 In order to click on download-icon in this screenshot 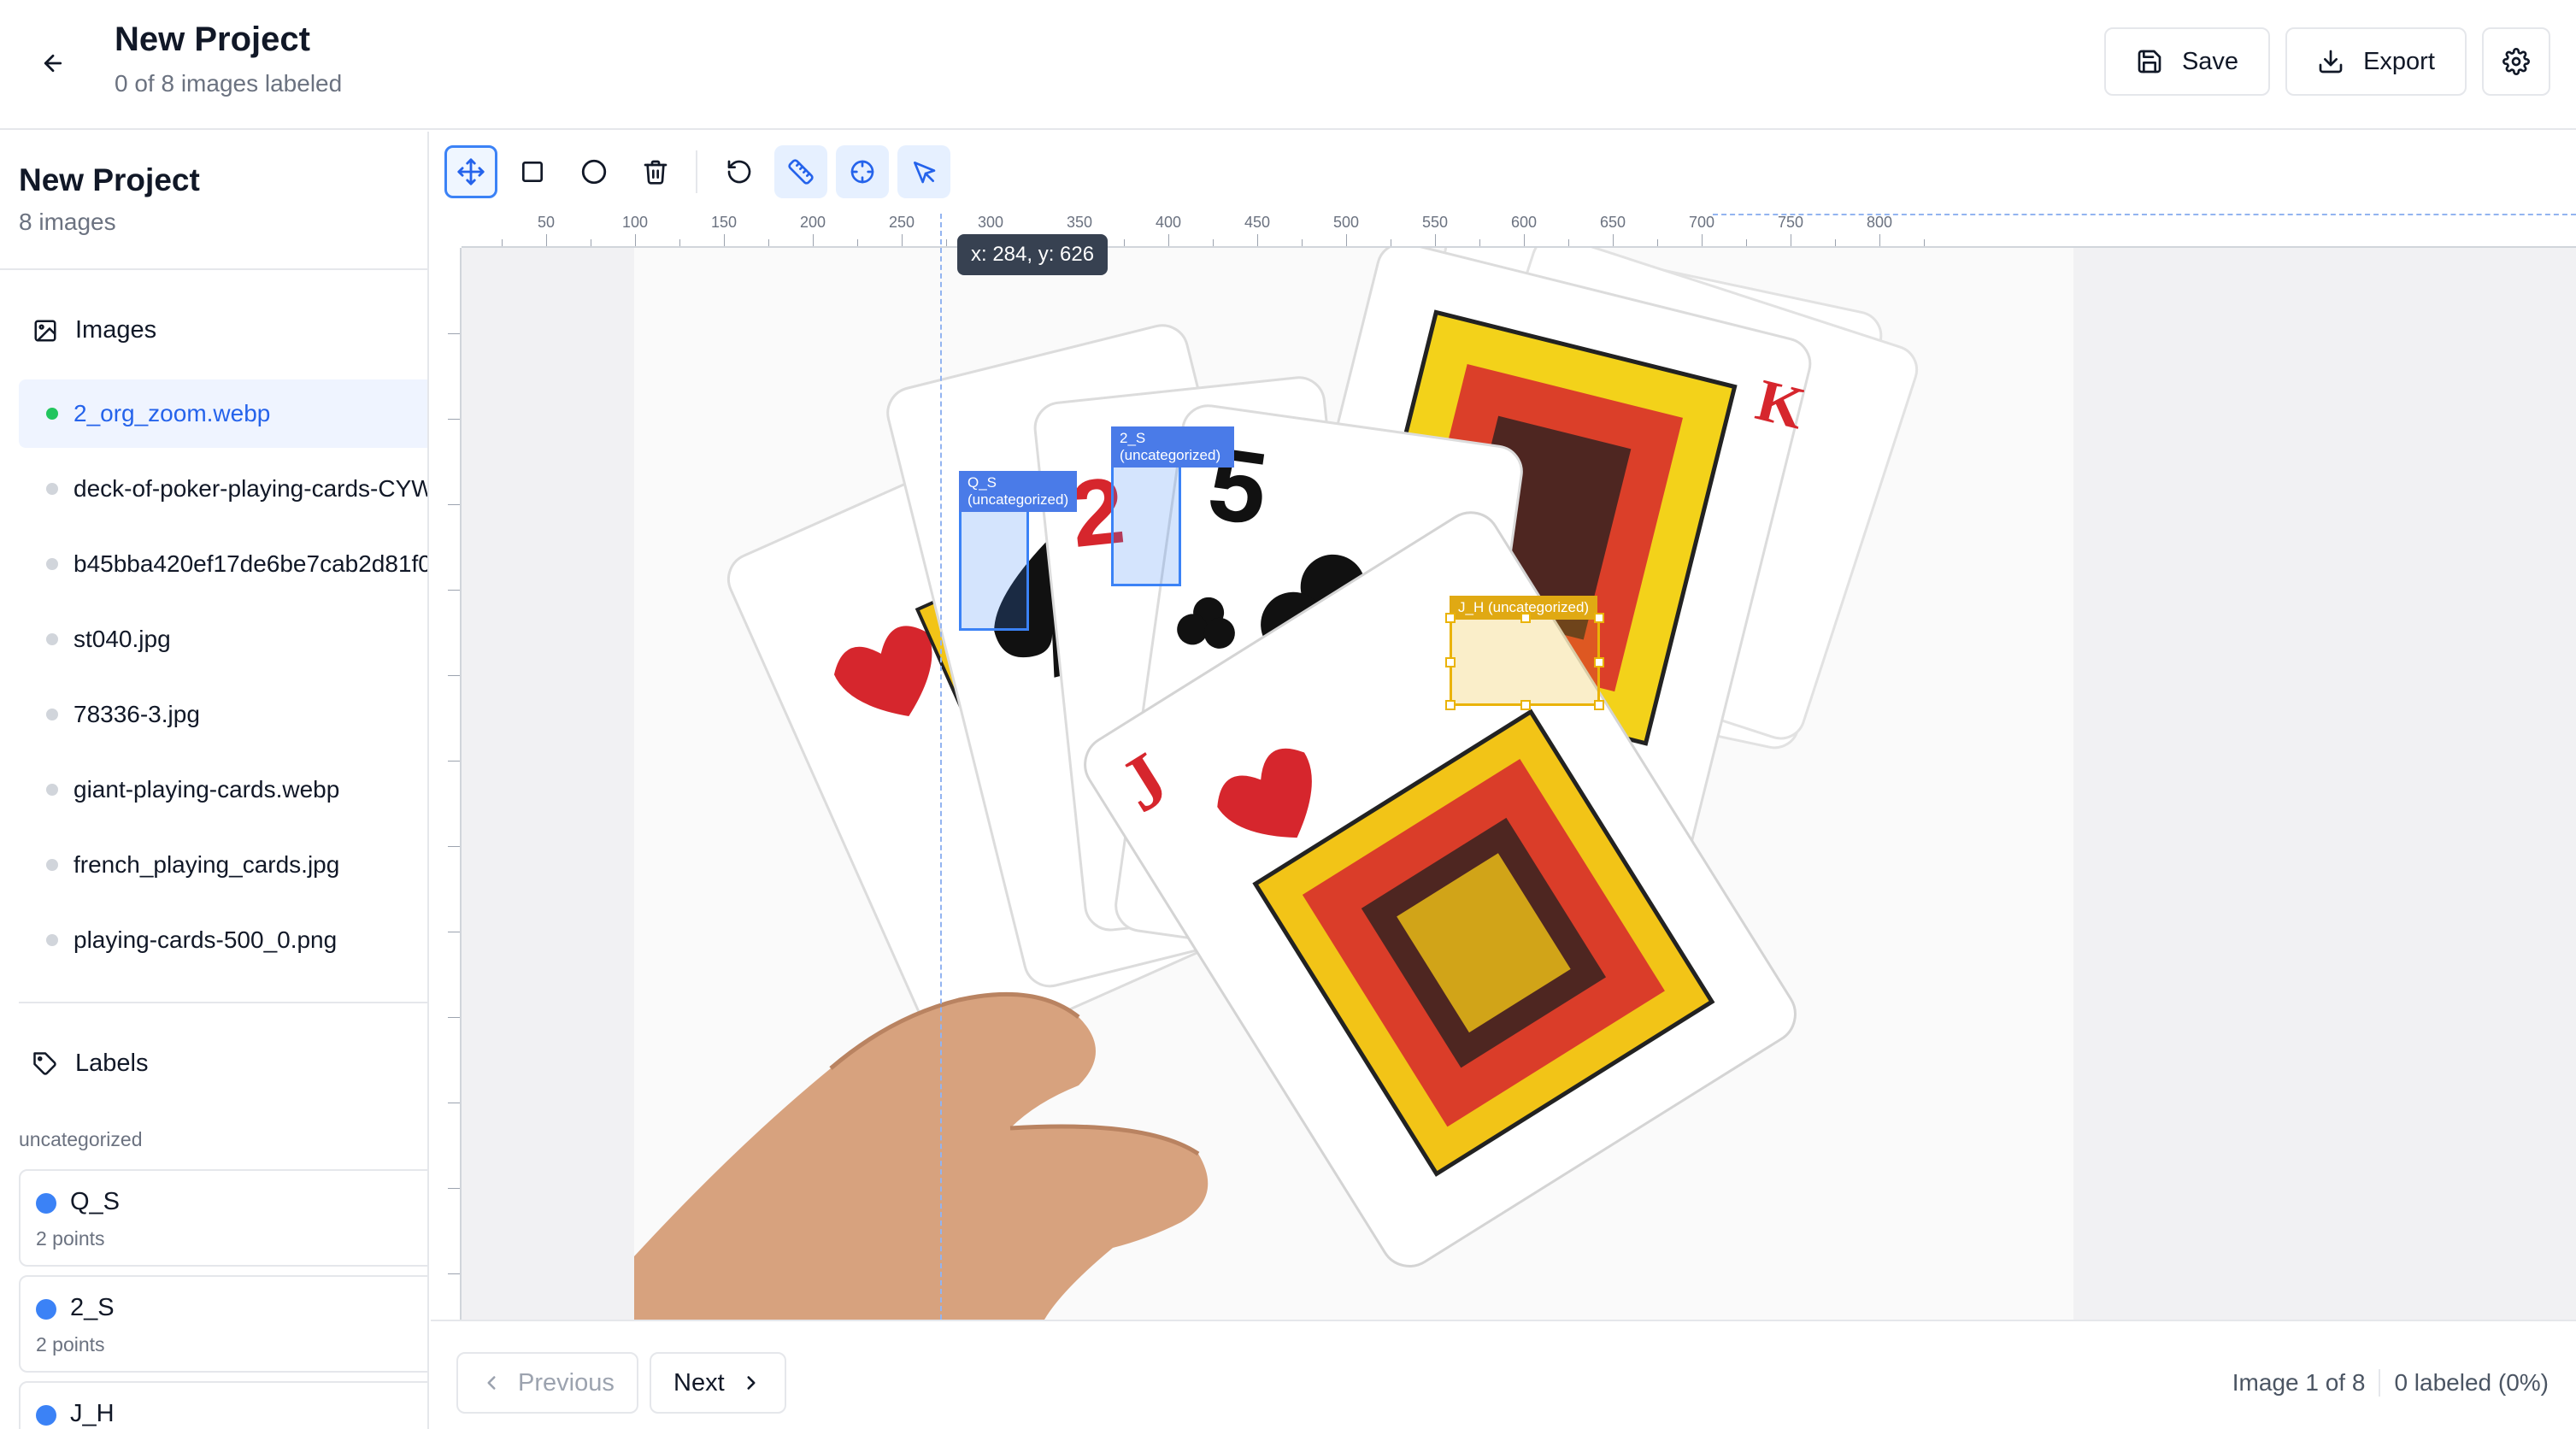, I will do `click(2331, 62)`.